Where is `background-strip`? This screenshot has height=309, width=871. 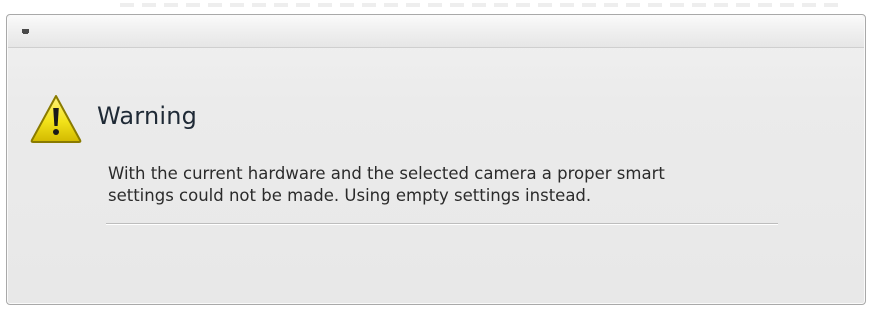 background-strip is located at coordinates (435, 6).